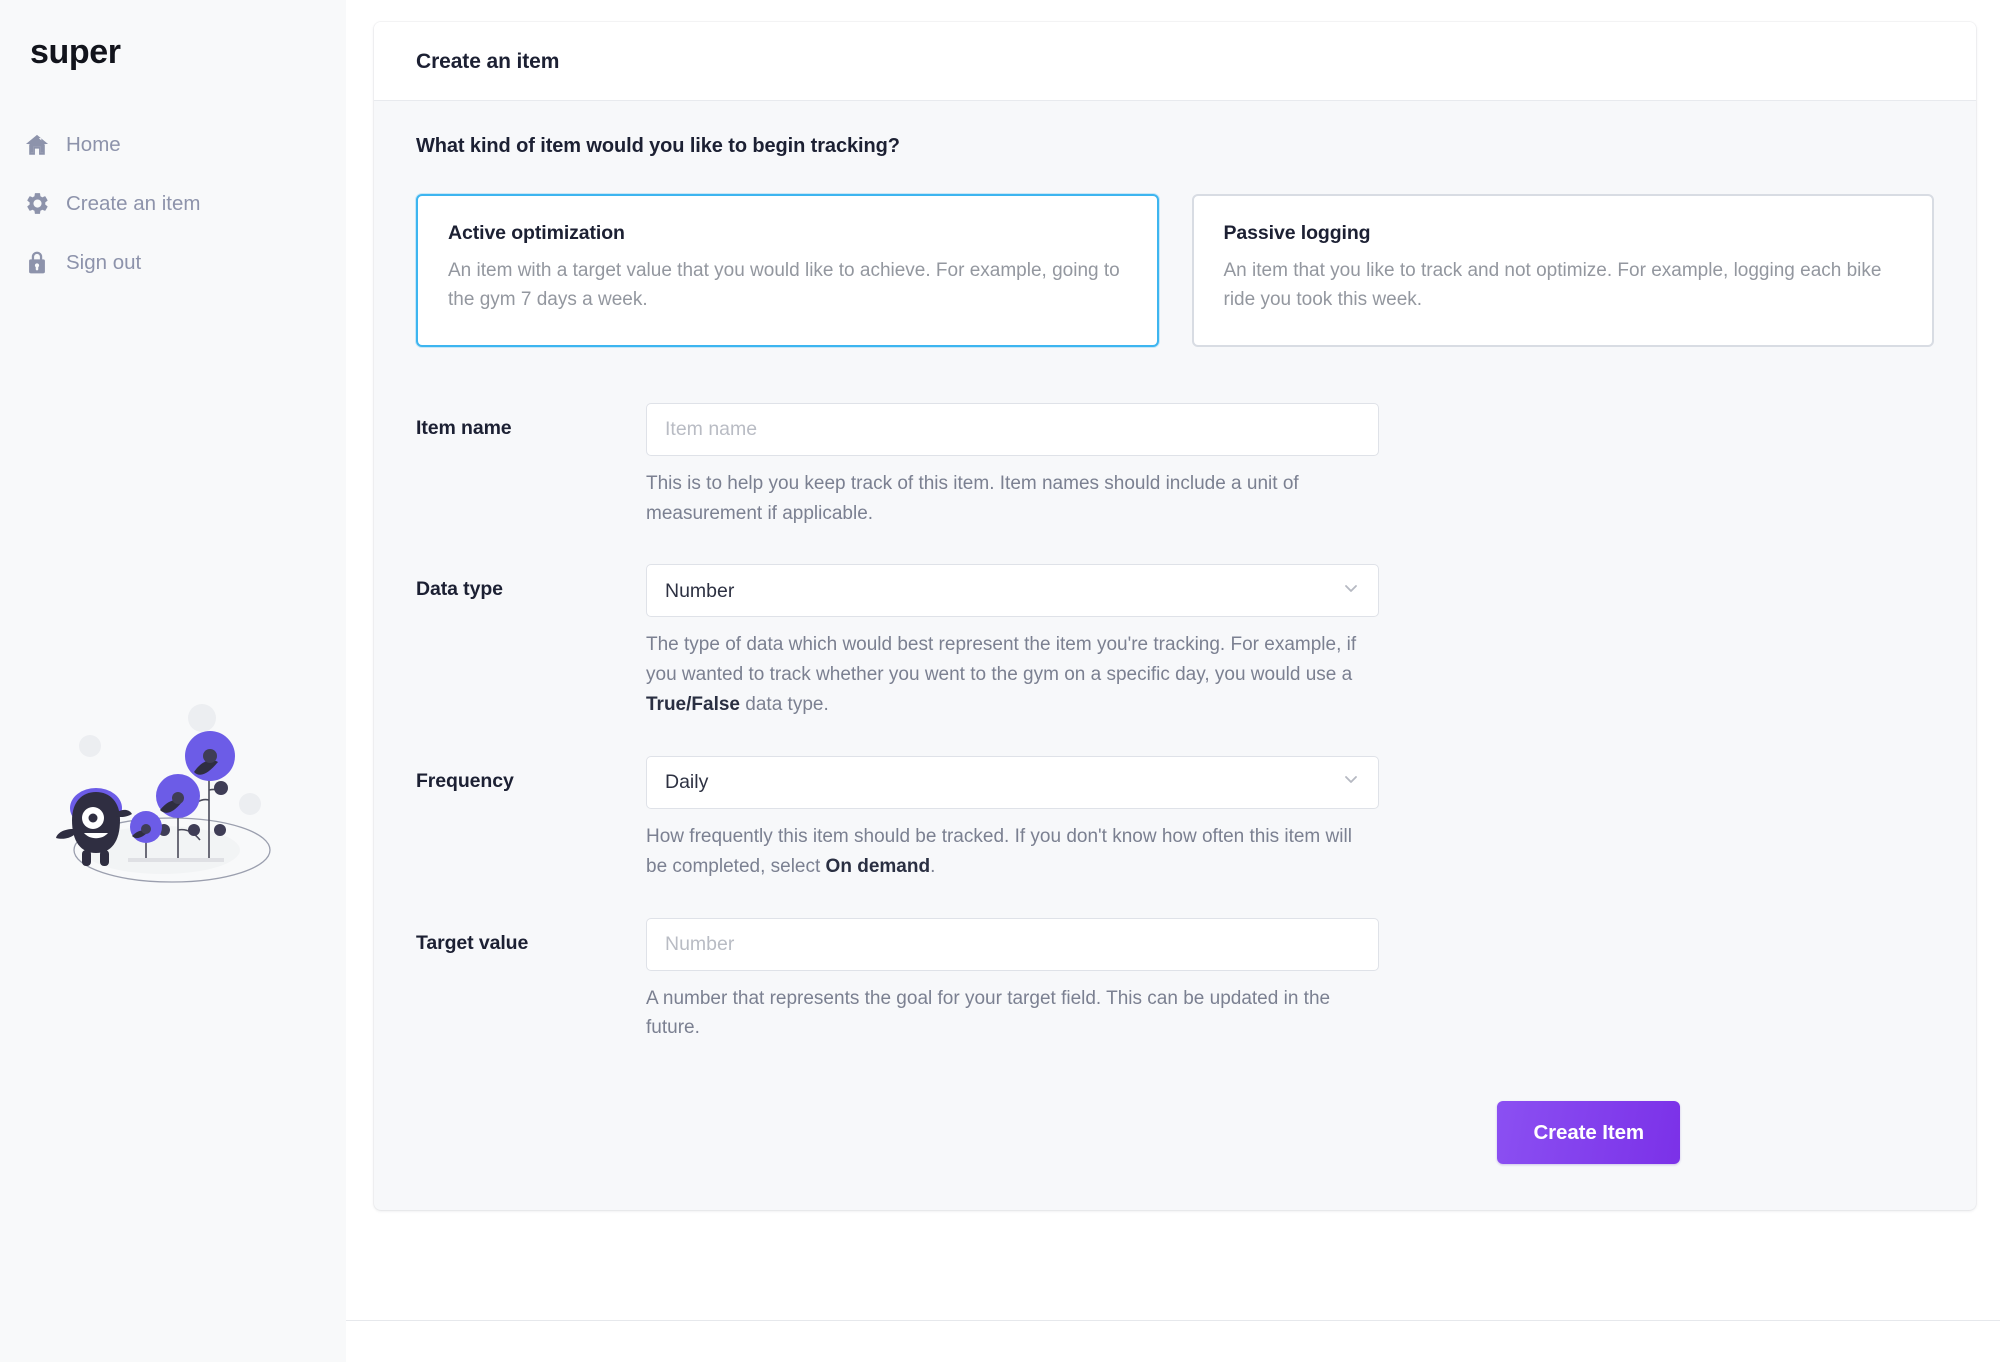 The image size is (2000, 1362). What do you see at coordinates (693, 705) in the screenshot?
I see `data-type-help-bold: True/False` at bounding box center [693, 705].